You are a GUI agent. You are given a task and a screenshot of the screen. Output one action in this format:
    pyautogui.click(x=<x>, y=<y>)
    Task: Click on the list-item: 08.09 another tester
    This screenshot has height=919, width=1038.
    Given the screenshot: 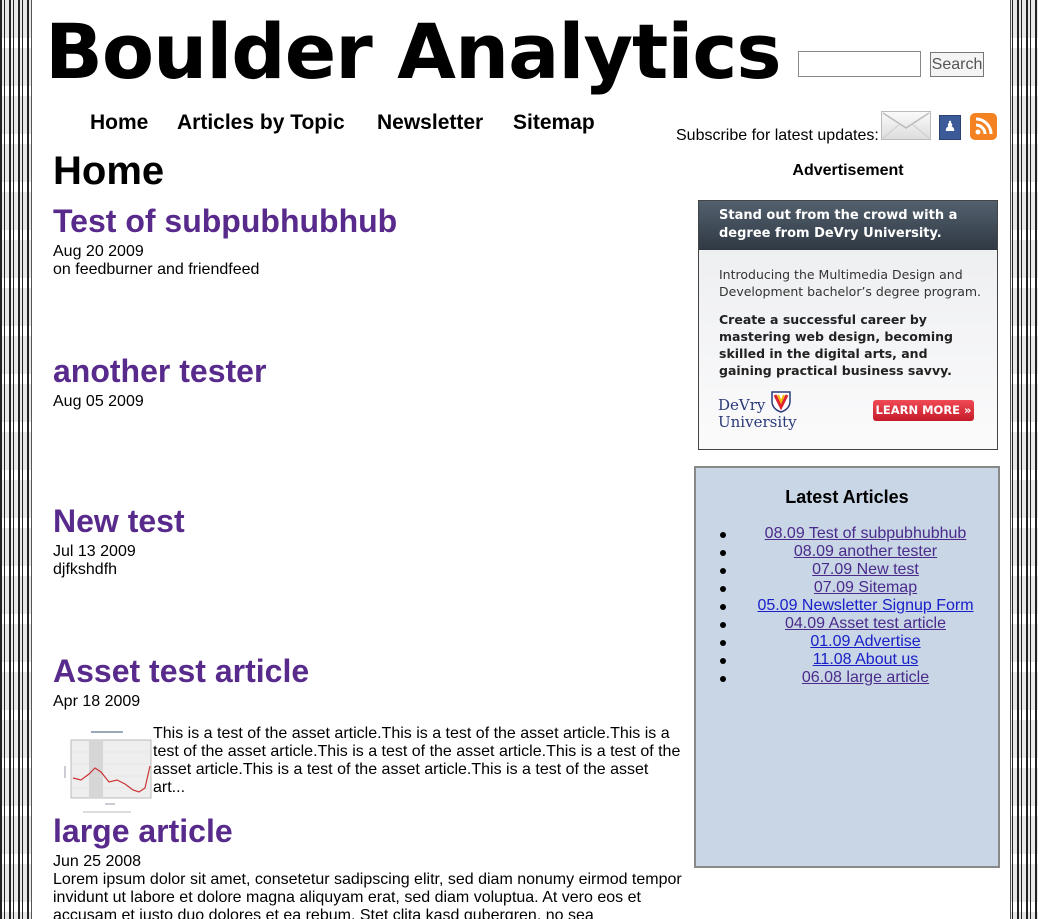 What is the action you would take?
    pyautogui.click(x=847, y=552)
    